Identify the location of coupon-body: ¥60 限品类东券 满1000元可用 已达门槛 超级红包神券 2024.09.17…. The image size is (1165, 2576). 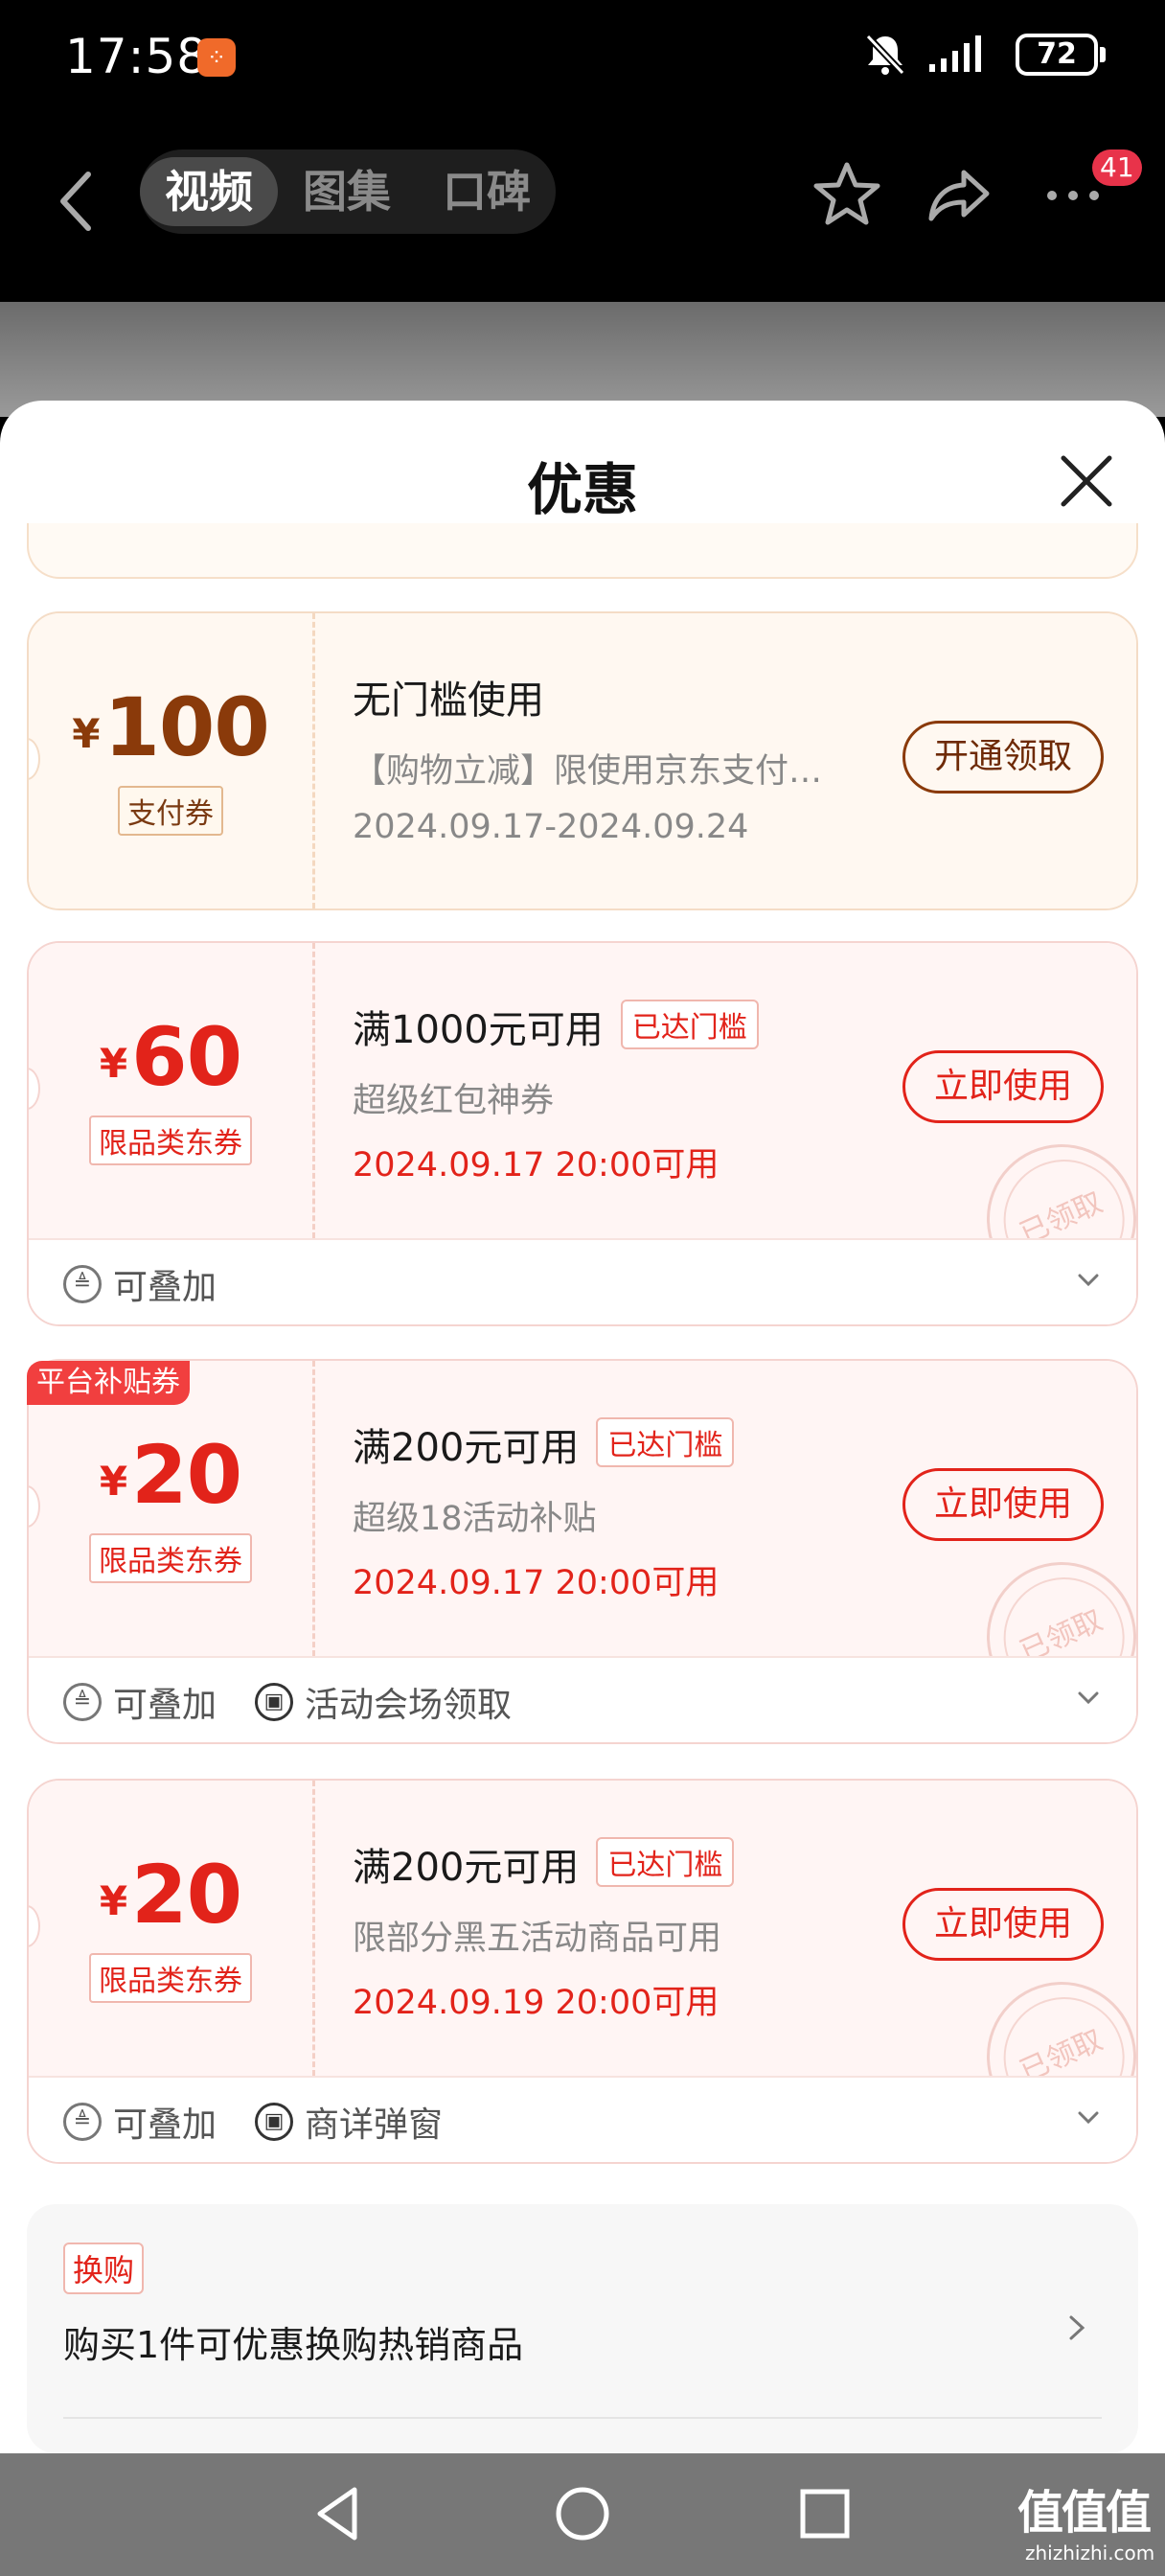
(582, 1130).